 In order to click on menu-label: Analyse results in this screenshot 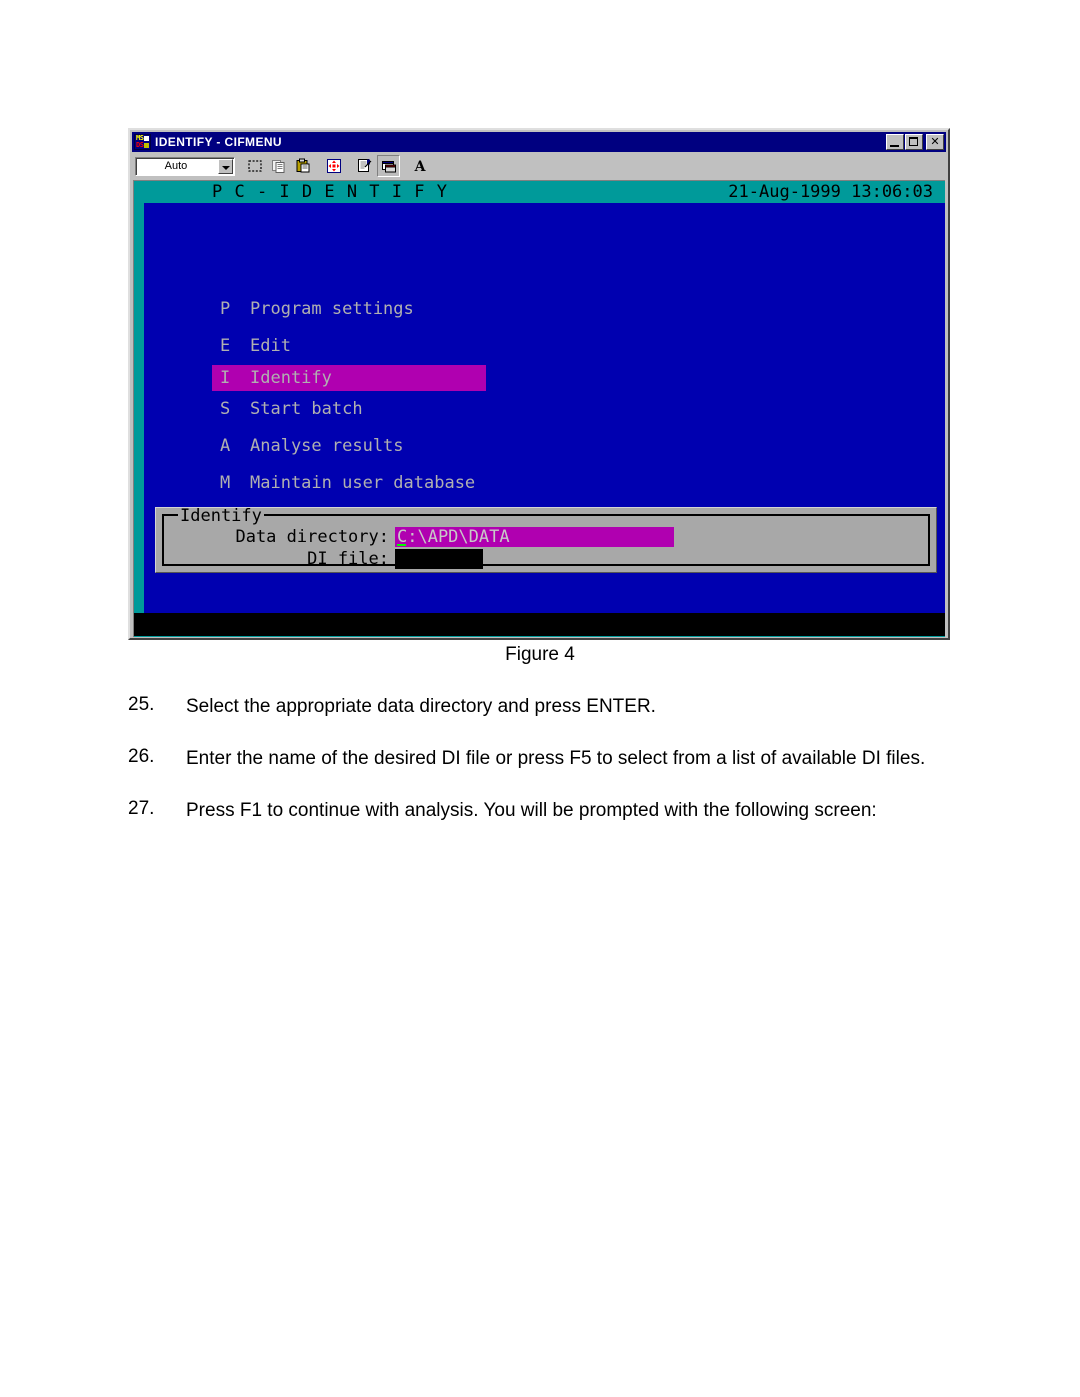, I will do `click(327, 446)`.